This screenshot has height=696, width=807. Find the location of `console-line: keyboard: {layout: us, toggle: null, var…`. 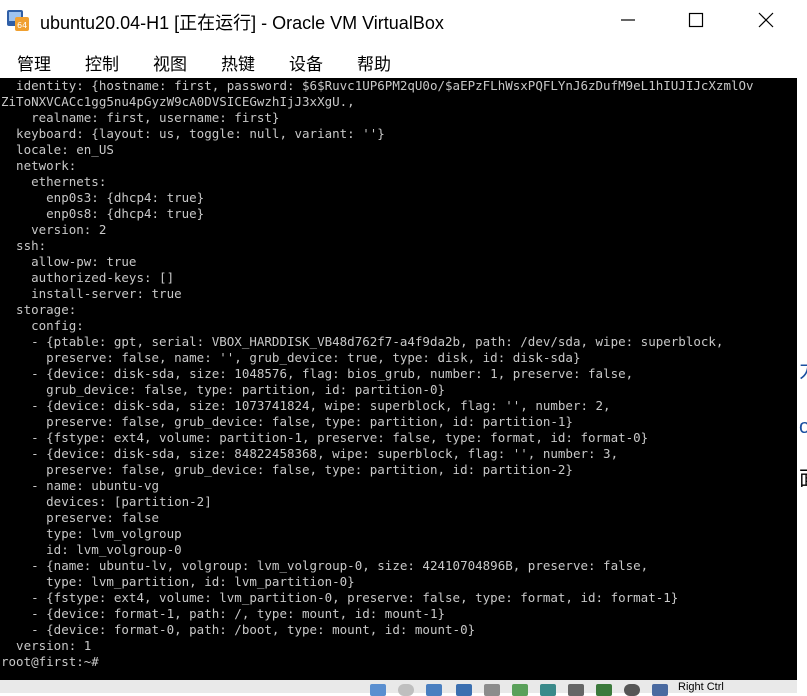

console-line: keyboard: {layout: us, toggle: null, var… is located at coordinates (193, 133).